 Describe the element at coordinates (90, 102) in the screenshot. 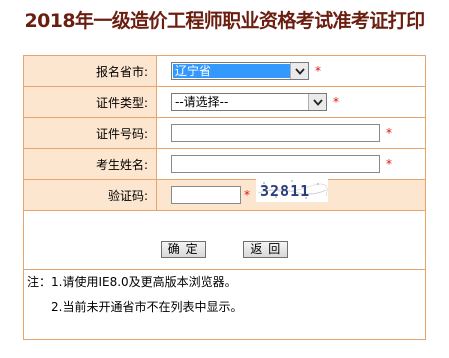

I see `id-type-label: 证件类型:` at that location.